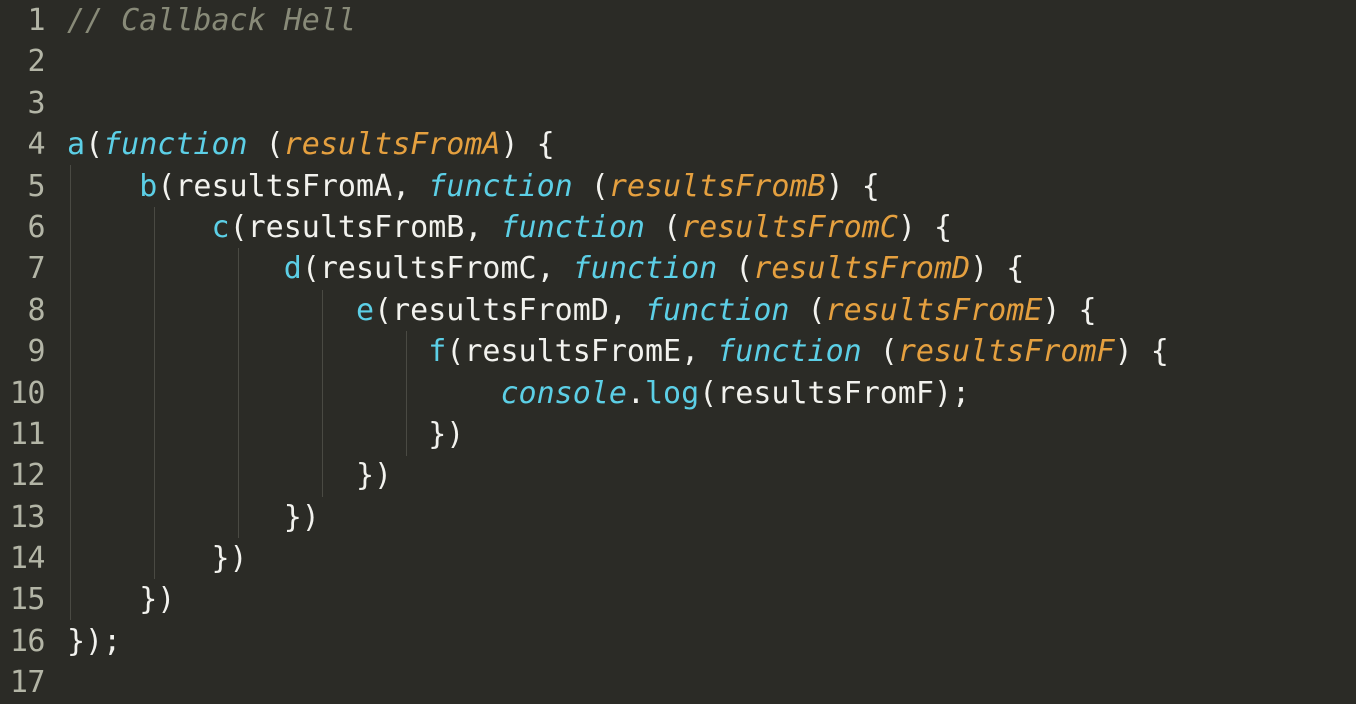  What do you see at coordinates (23, 352) in the screenshot?
I see `line-number-gutter: 1 2 3 4 5 6 7 8 9 10 11 12 13 14 15 16 17` at bounding box center [23, 352].